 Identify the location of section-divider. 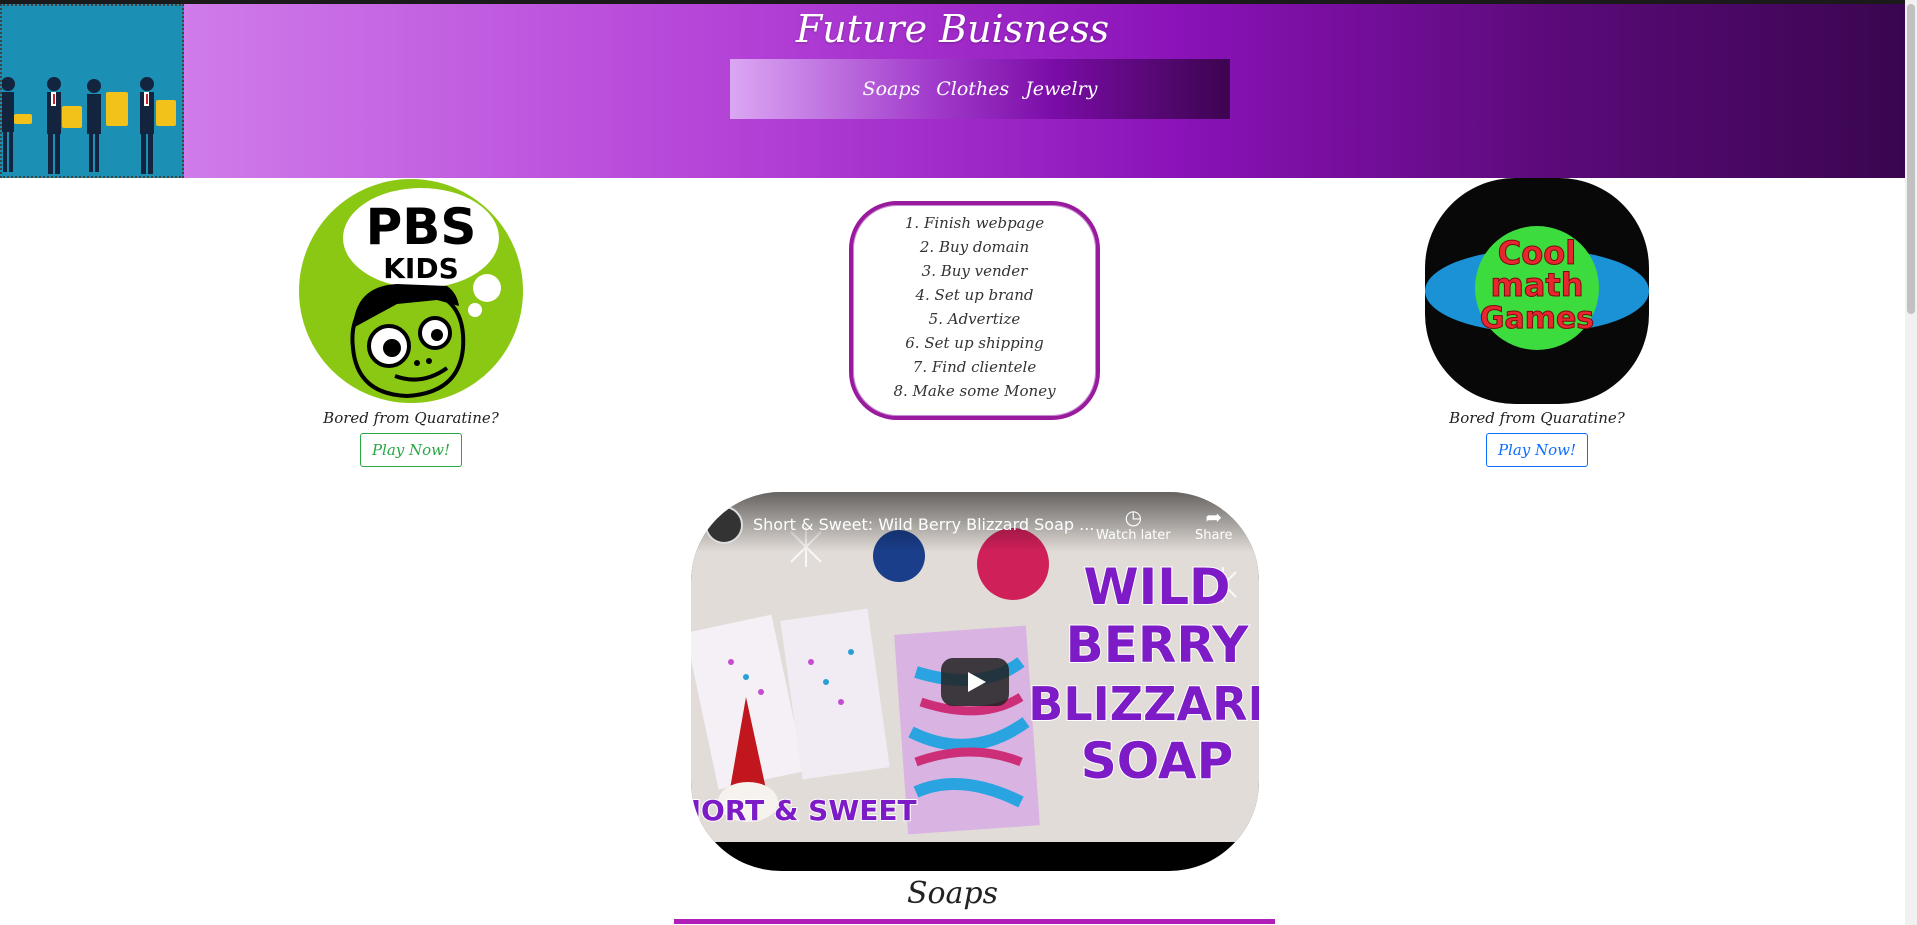
(974, 921).